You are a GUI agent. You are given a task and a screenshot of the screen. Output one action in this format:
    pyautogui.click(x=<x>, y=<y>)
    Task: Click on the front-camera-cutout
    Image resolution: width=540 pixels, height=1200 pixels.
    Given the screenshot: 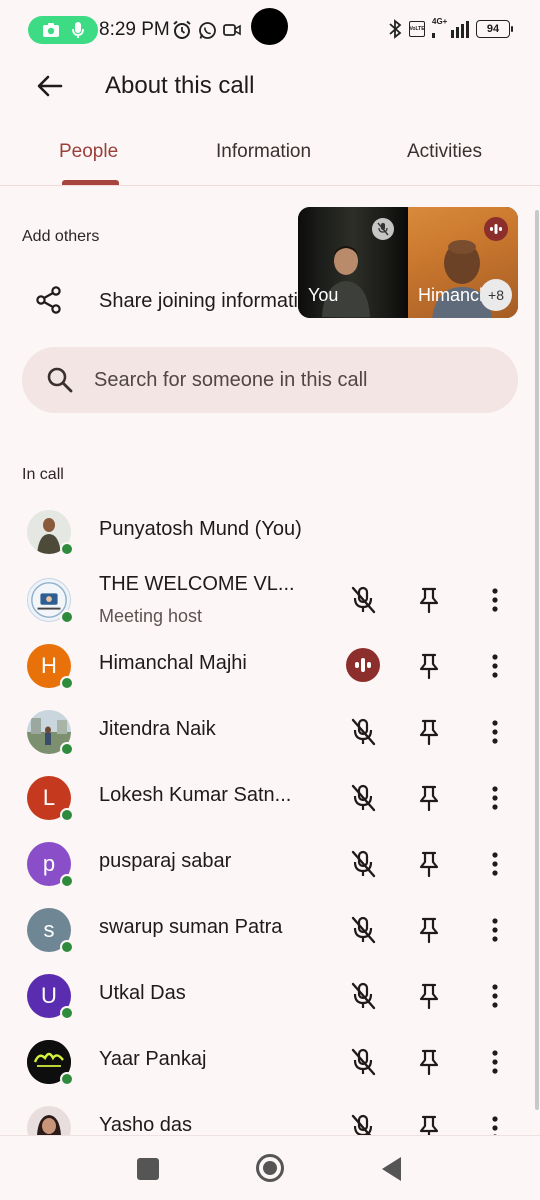 What is the action you would take?
    pyautogui.click(x=269, y=26)
    